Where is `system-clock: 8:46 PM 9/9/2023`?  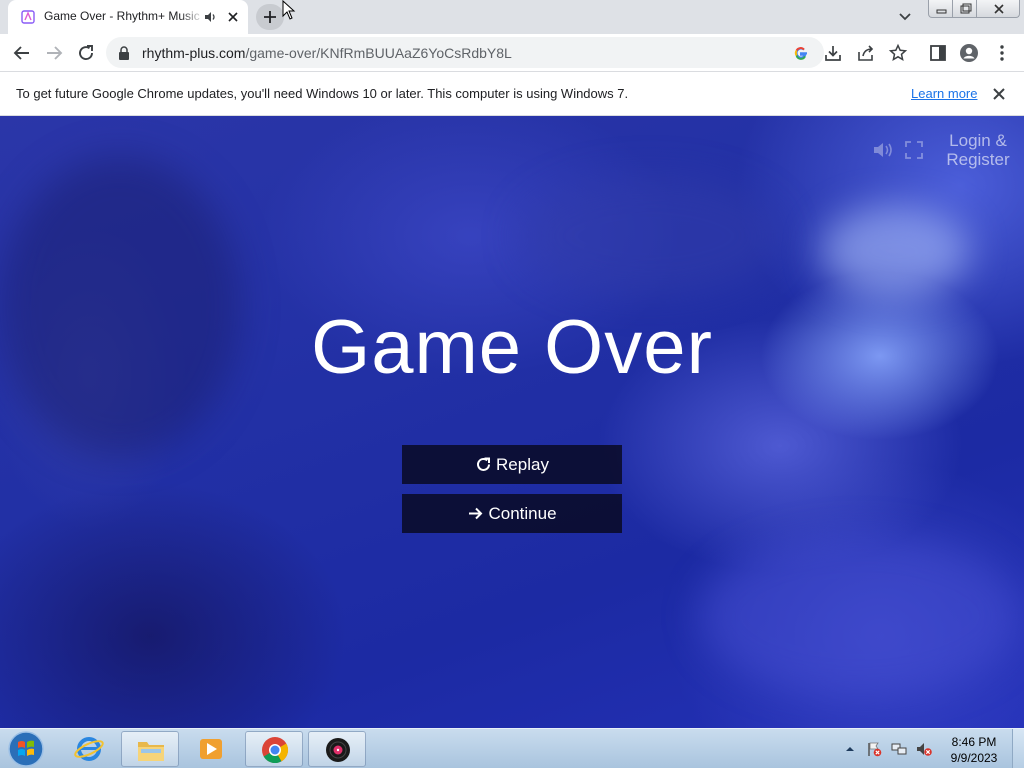
system-clock: 8:46 PM 9/9/2023 is located at coordinates (974, 750).